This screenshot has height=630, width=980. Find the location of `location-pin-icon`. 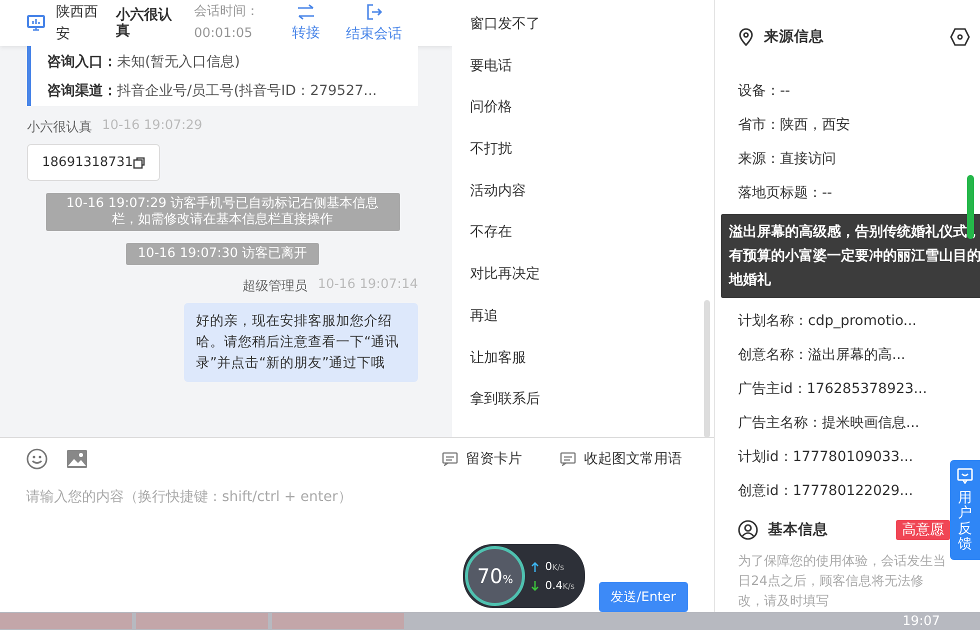

location-pin-icon is located at coordinates (746, 37).